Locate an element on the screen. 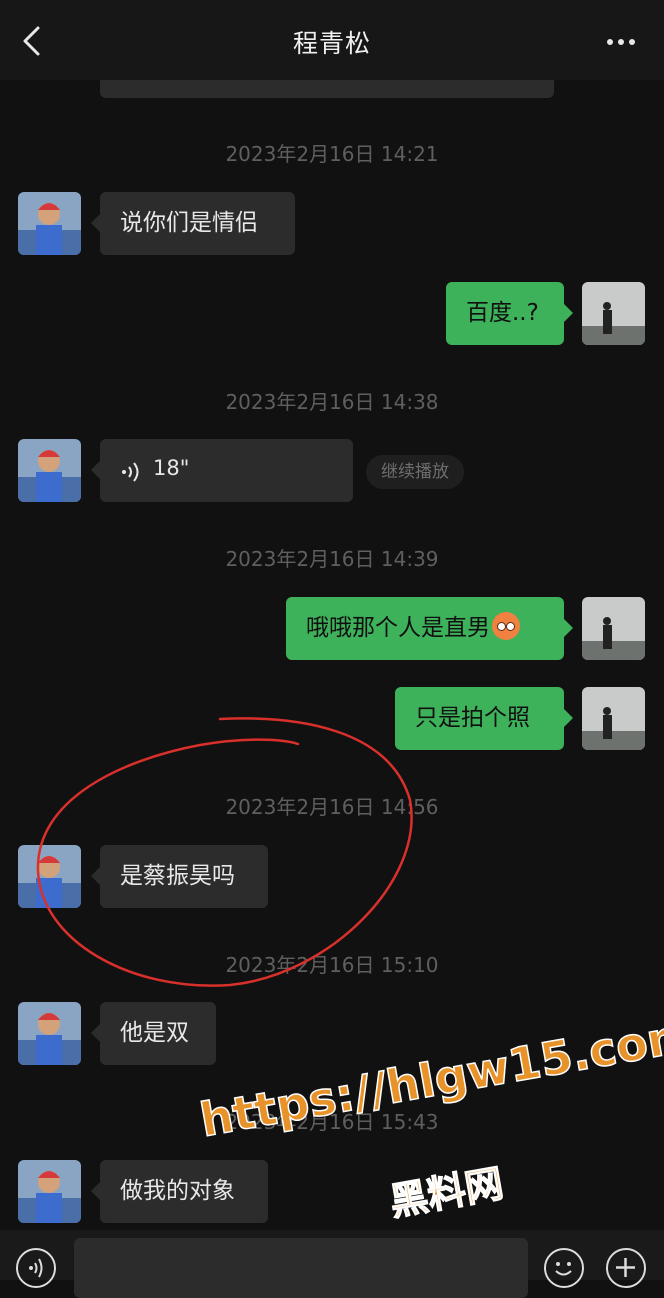 This screenshot has height=1298, width=664. message-input is located at coordinates (301, 1268).